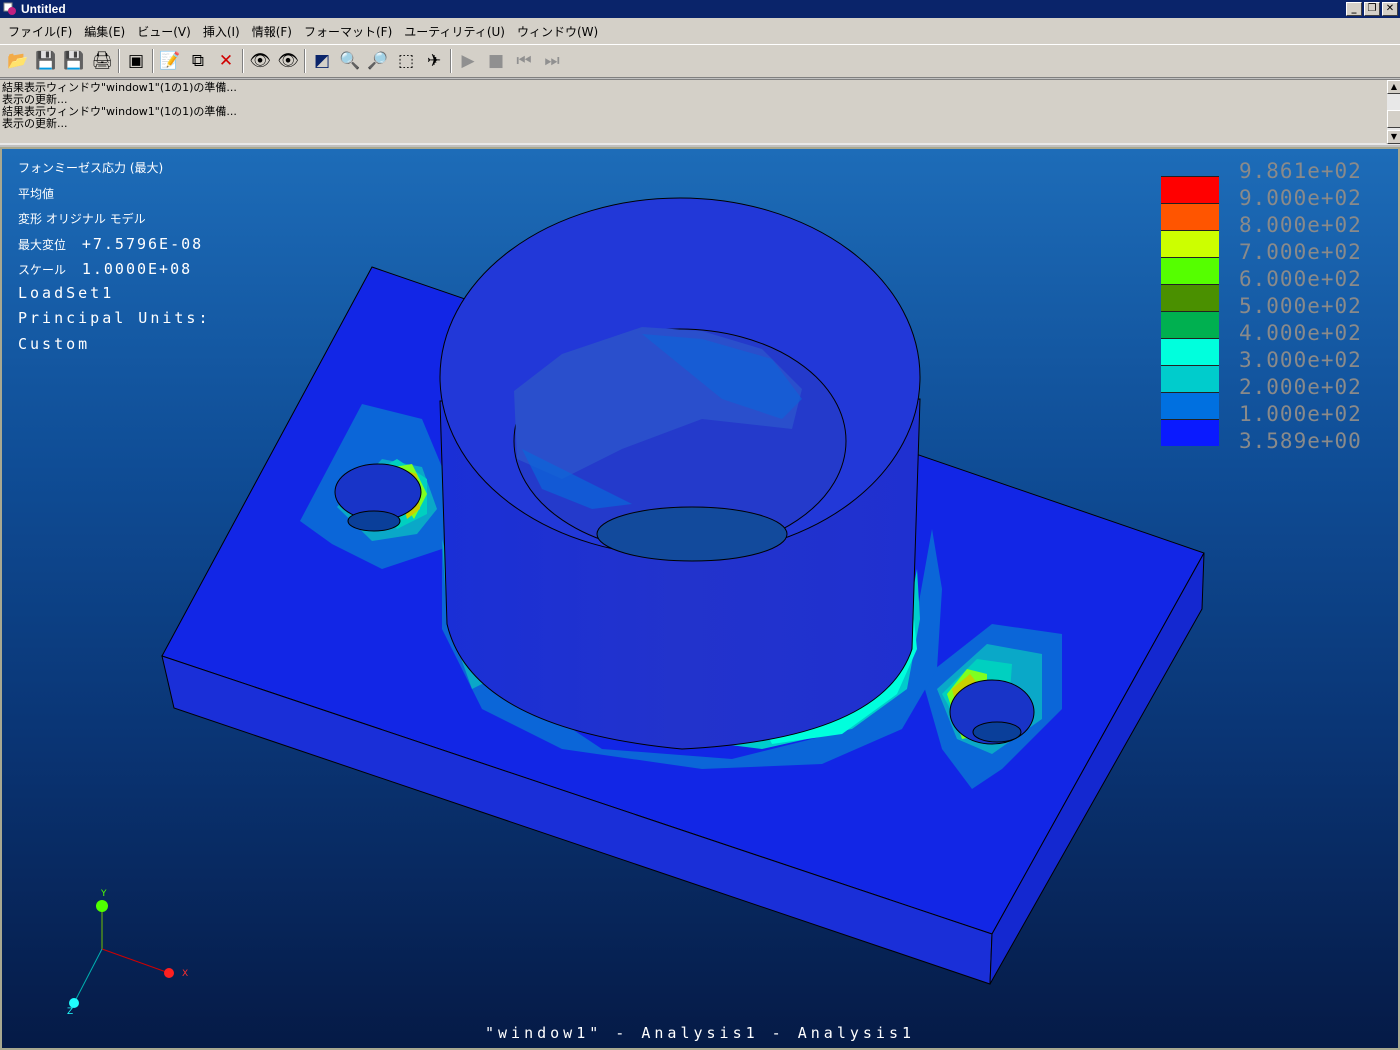  What do you see at coordinates (42, 270) in the screenshot?
I see `scale-label: スケール` at bounding box center [42, 270].